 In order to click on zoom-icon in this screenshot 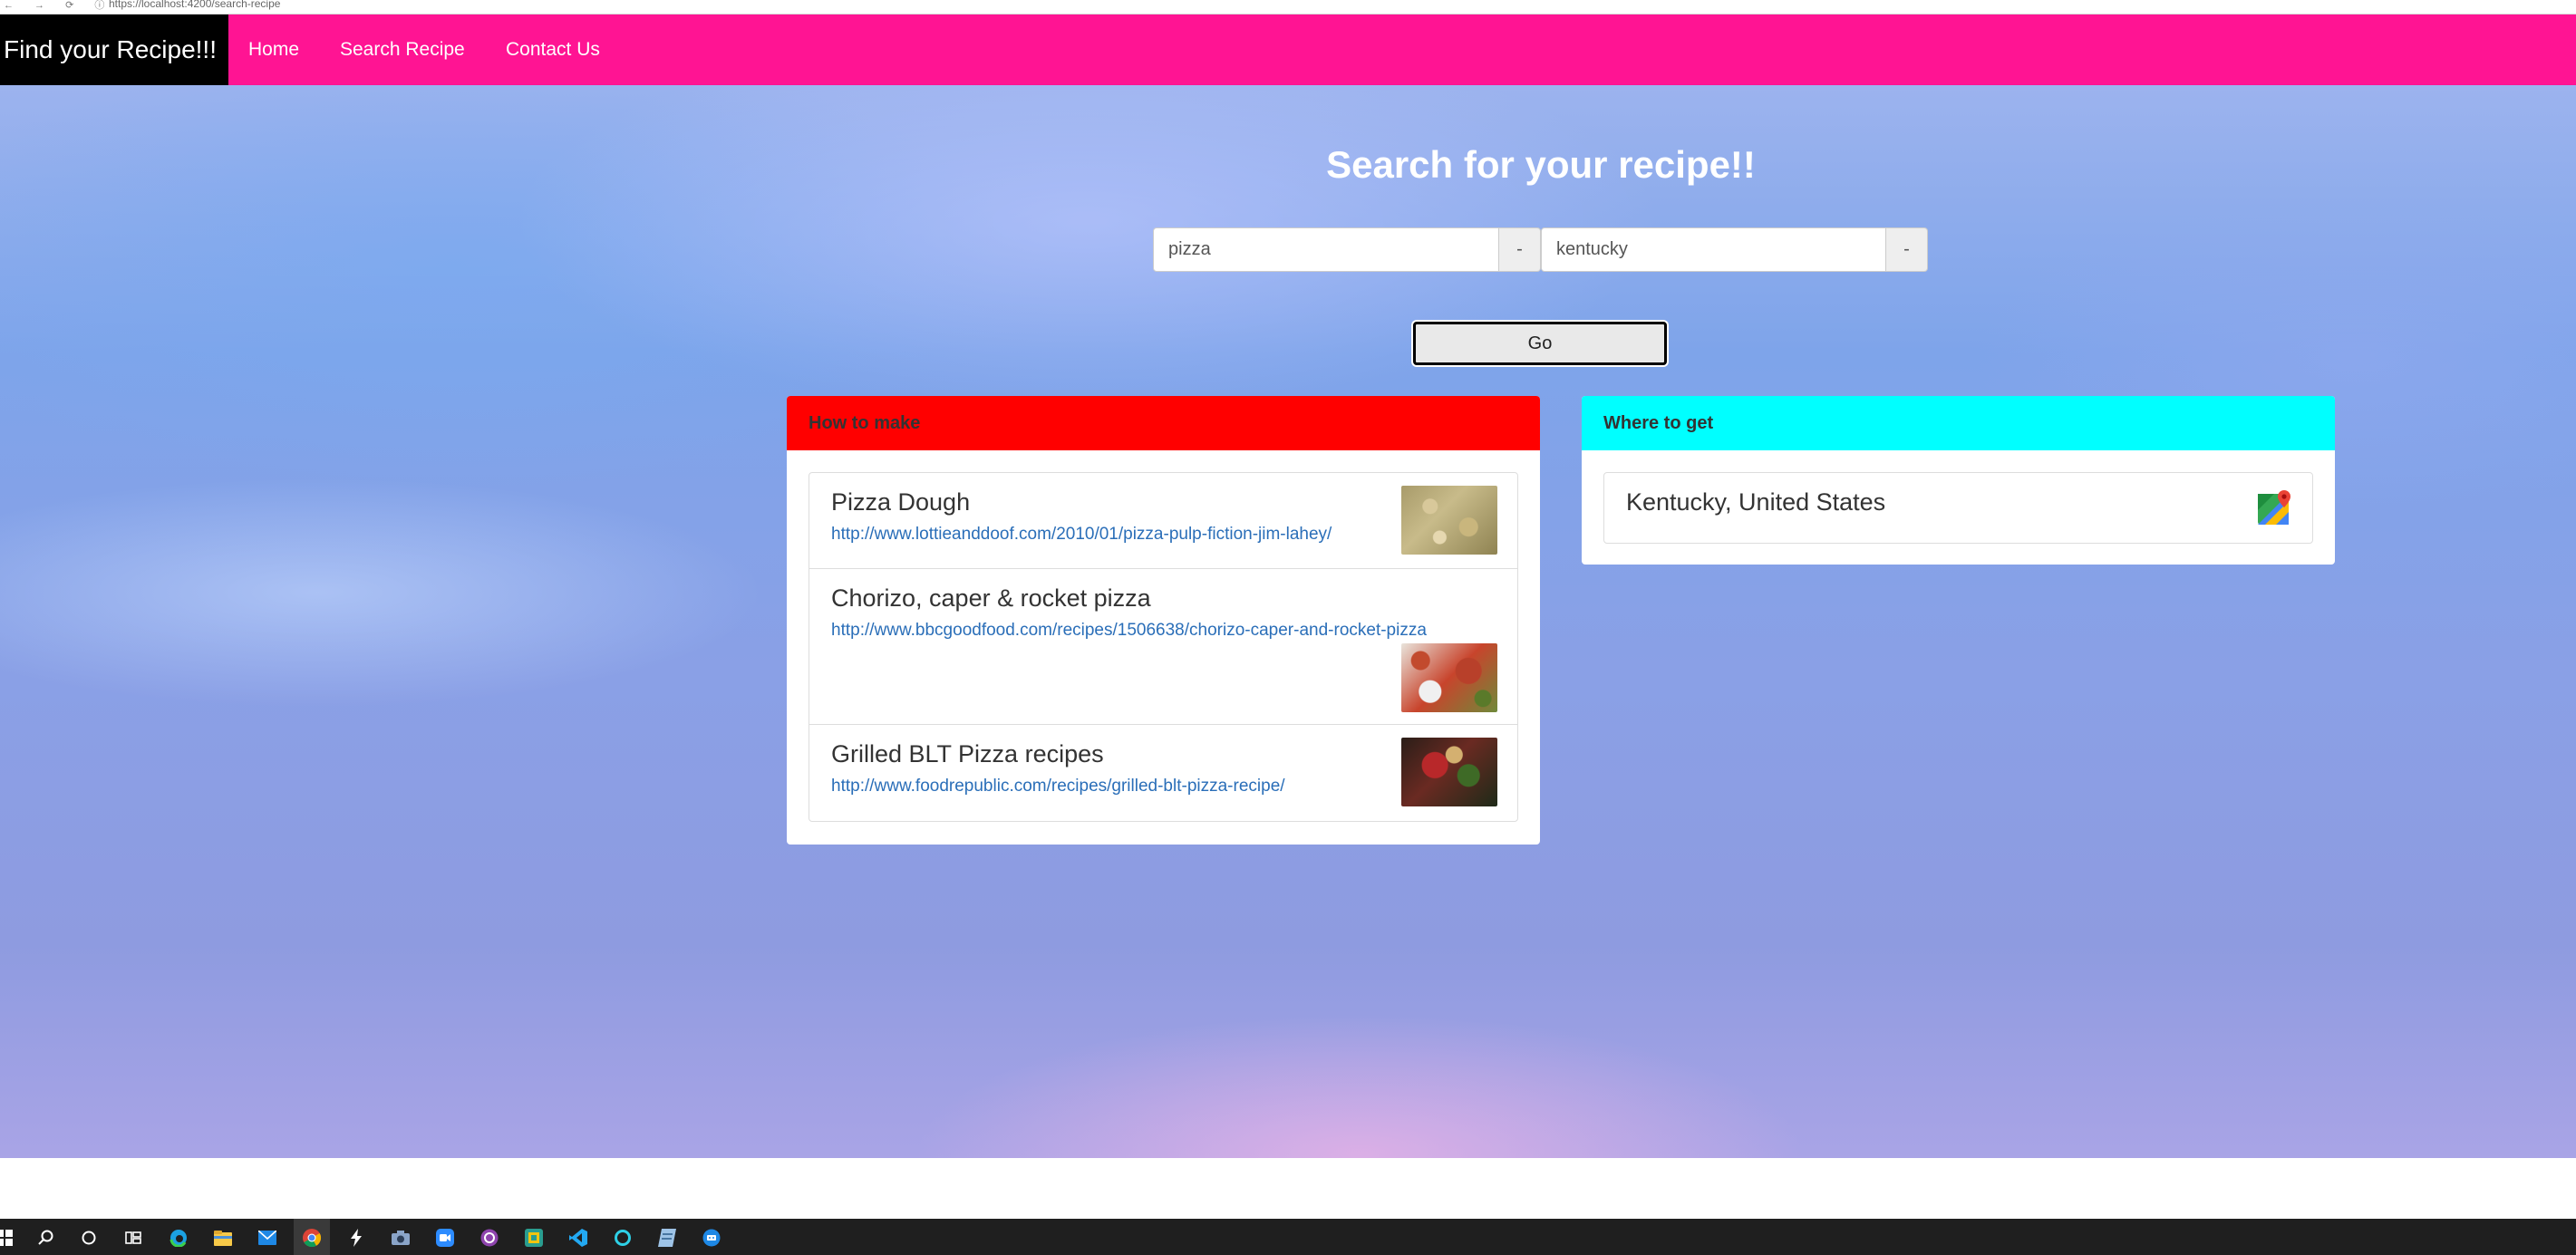, I will do `click(445, 1238)`.